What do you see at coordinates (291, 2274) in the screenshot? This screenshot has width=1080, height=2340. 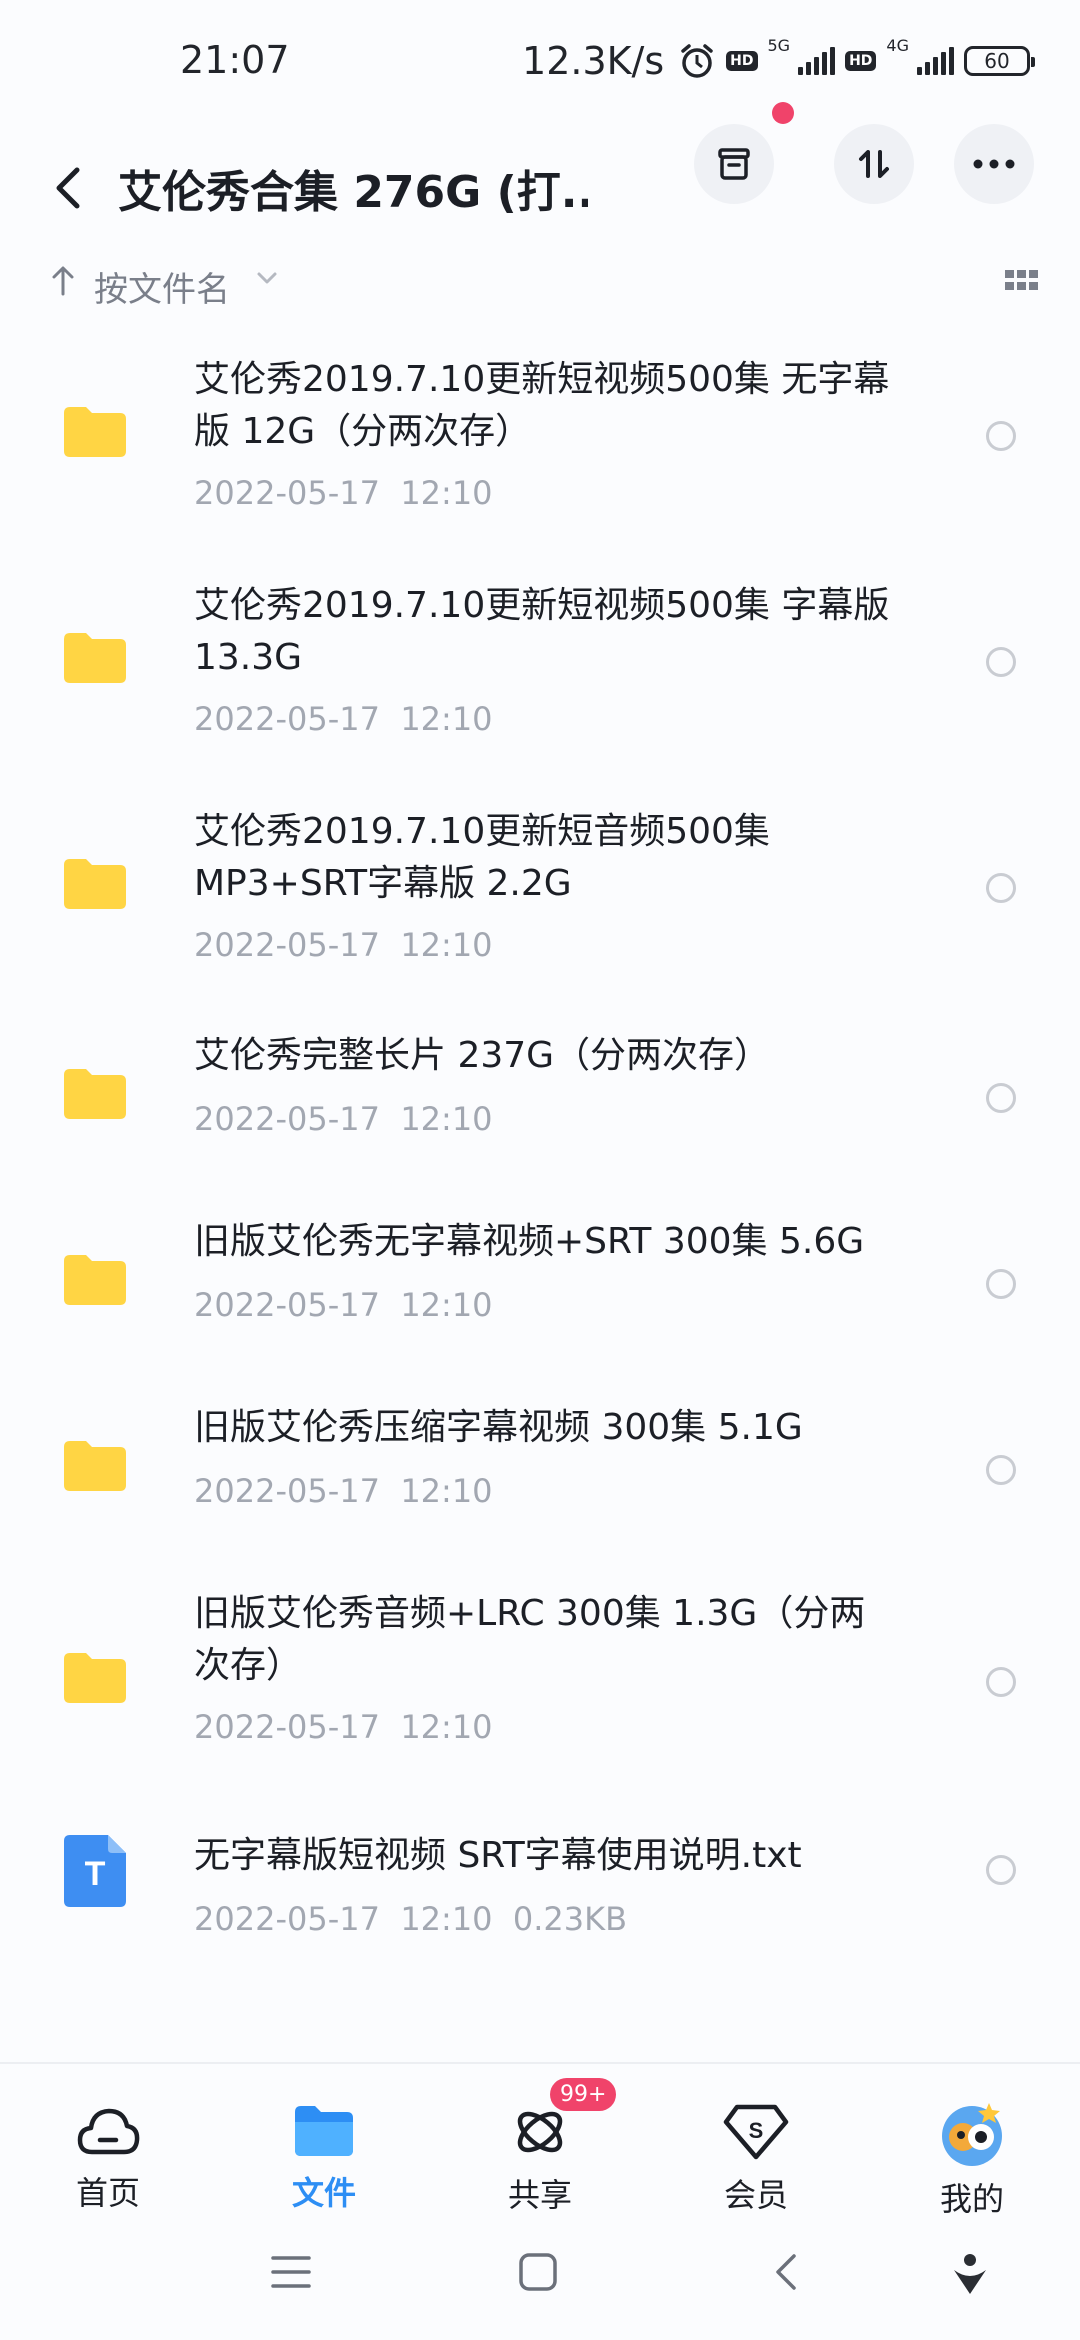 I see `menu-icon` at bounding box center [291, 2274].